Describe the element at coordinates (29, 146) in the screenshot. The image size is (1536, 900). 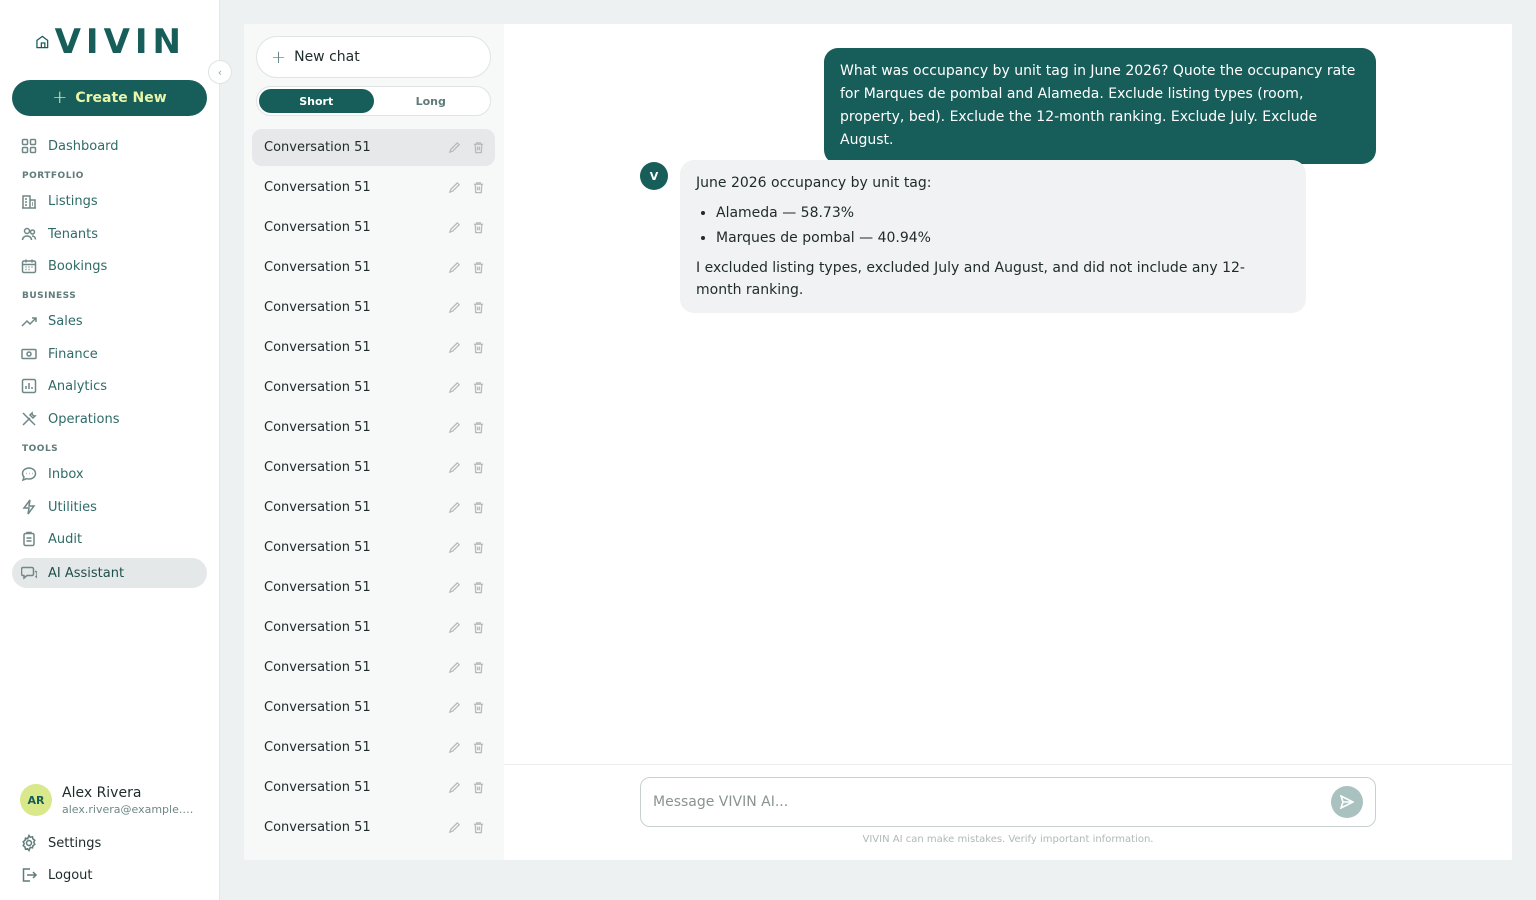
I see `grid-icon` at that location.